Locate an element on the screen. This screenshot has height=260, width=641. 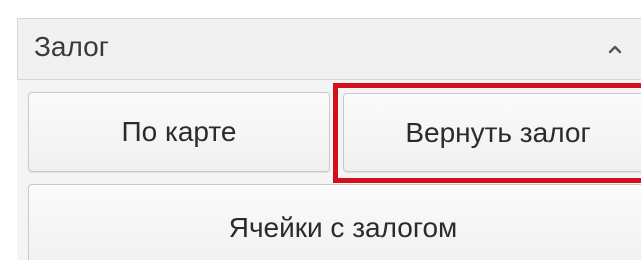
panel-title: Залог is located at coordinates (71, 46).